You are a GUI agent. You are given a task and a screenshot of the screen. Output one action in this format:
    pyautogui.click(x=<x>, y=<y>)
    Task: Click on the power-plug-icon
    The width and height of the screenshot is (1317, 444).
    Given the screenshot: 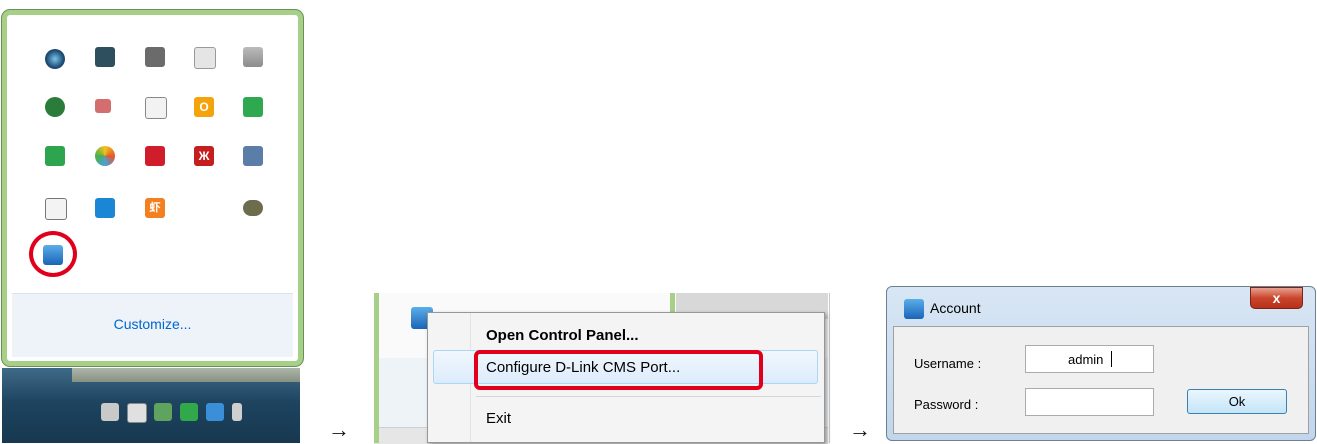 What is the action you would take?
    pyautogui.click(x=56, y=209)
    